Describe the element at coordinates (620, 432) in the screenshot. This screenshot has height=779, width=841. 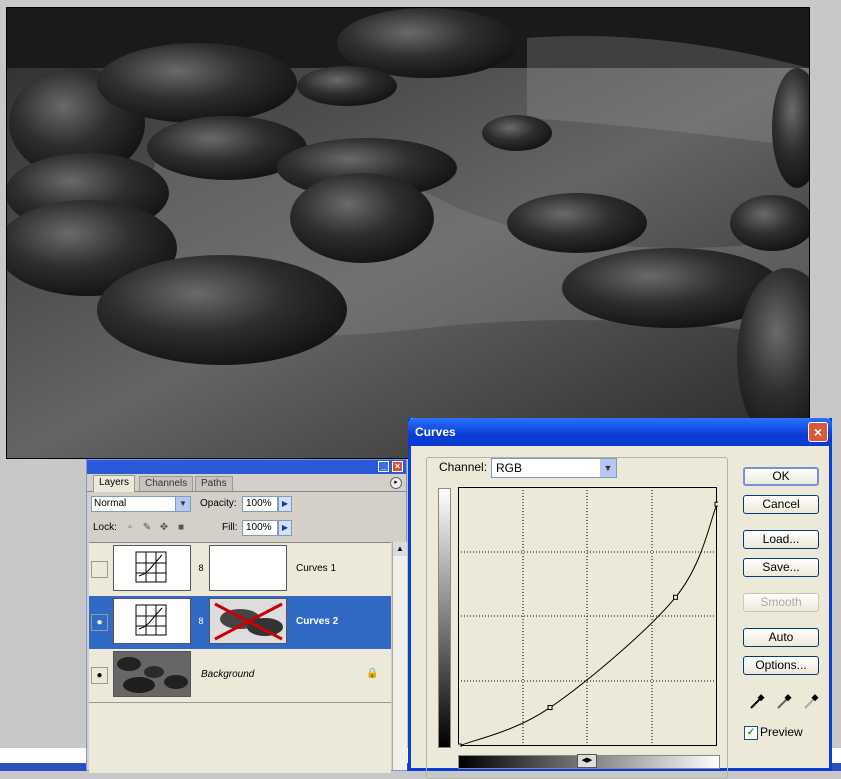
I see `dialog-titlebar: Curves ×` at that location.